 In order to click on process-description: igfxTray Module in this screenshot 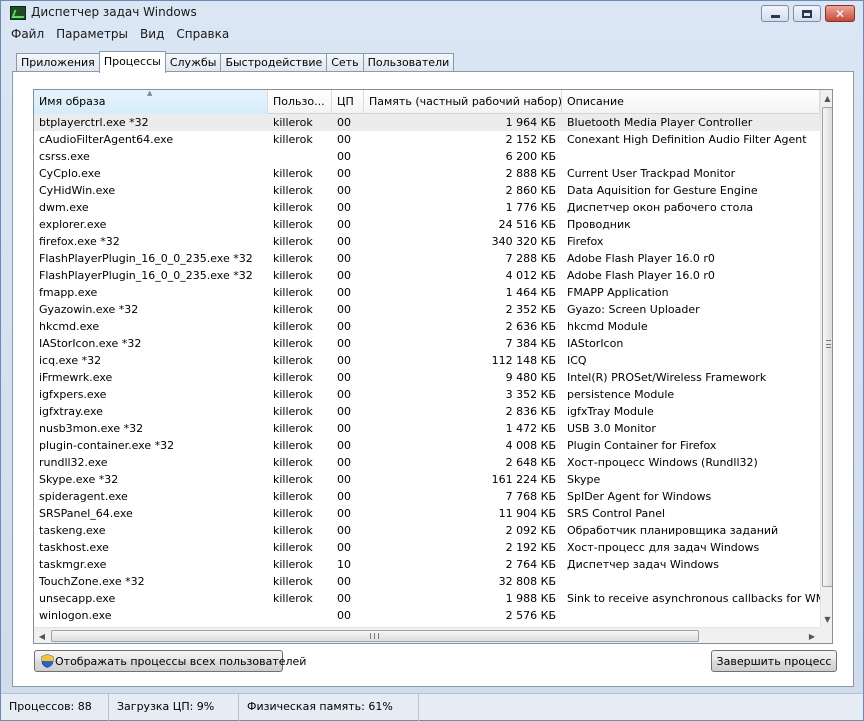, I will do `click(610, 411)`.